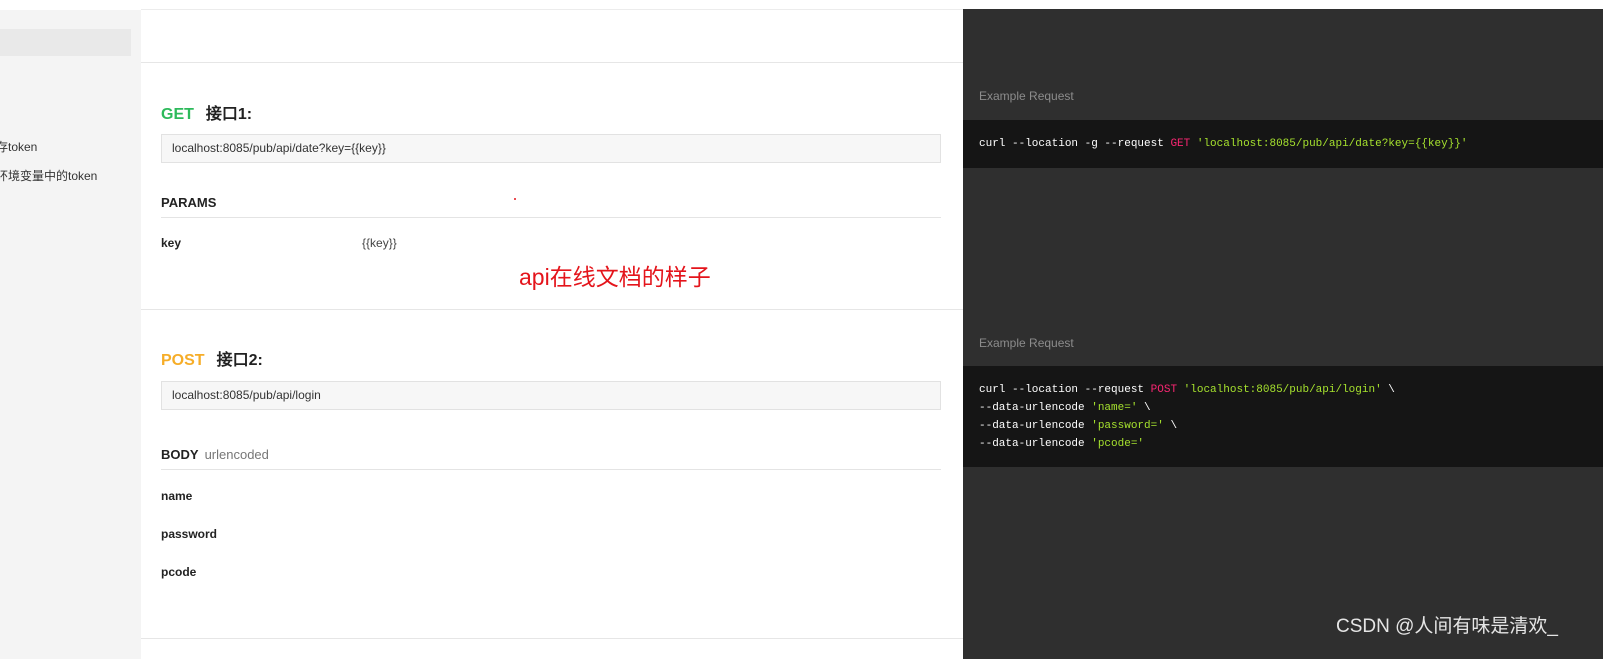  I want to click on code-string: 'pcode=', so click(1118, 444).